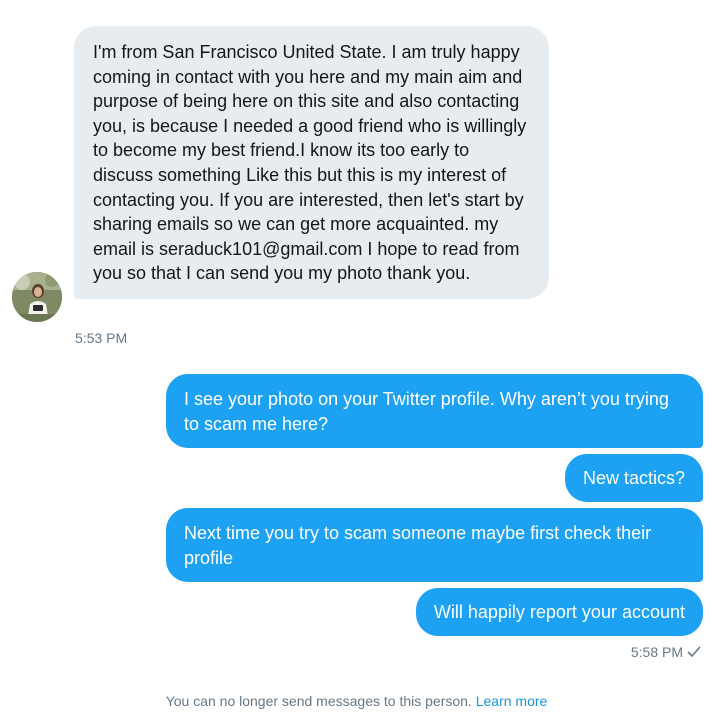  I want to click on outgoing-timestamp-row: 5:58 PM, so click(666, 652).